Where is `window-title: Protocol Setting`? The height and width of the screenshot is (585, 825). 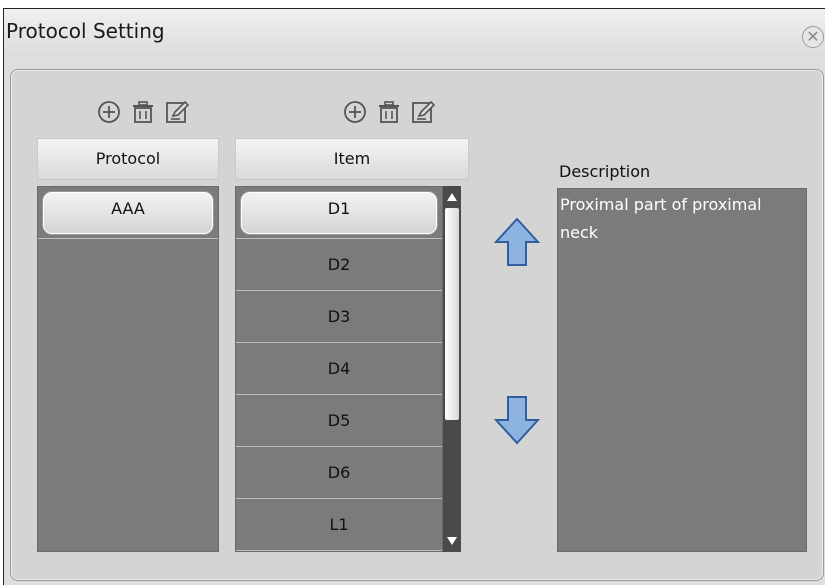 window-title: Protocol Setting is located at coordinates (85, 31).